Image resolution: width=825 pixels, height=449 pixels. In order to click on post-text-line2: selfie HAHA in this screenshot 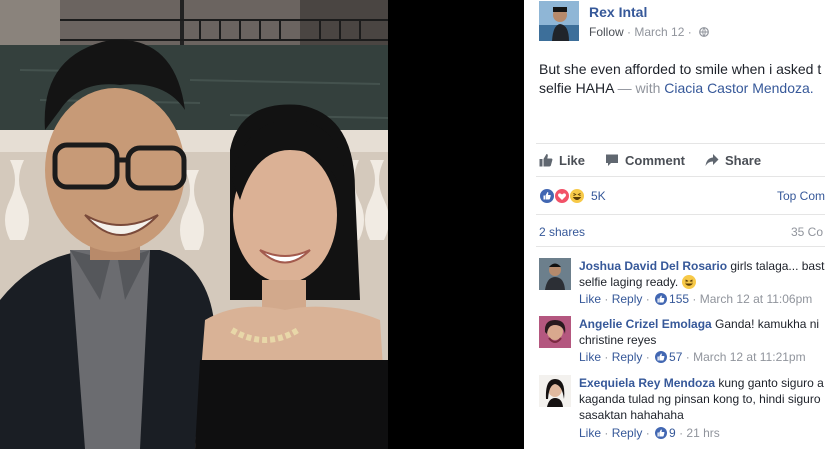, I will do `click(576, 88)`.